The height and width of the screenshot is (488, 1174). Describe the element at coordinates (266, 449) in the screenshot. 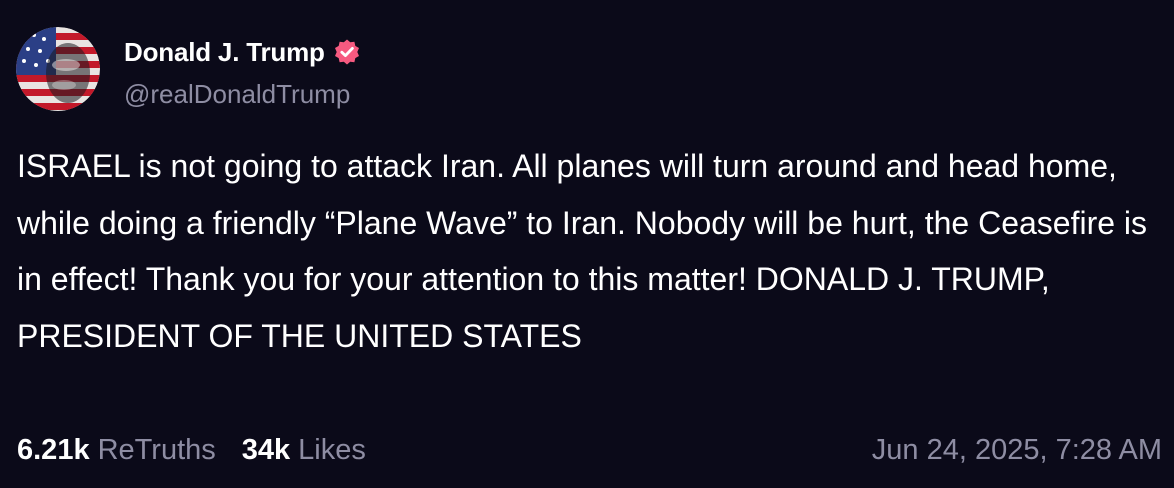

I see `likes-count: 34k` at that location.